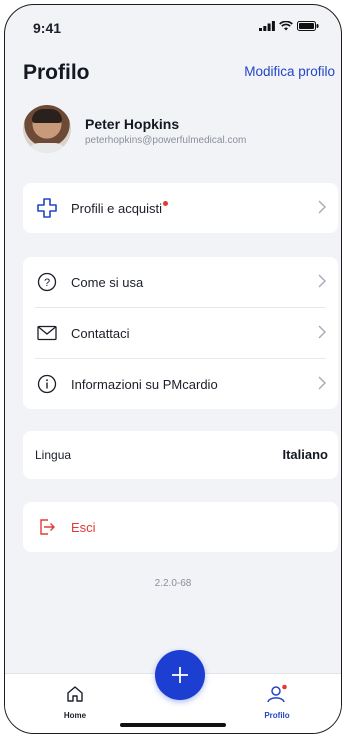  I want to click on logout-label: Esci, so click(83, 527).